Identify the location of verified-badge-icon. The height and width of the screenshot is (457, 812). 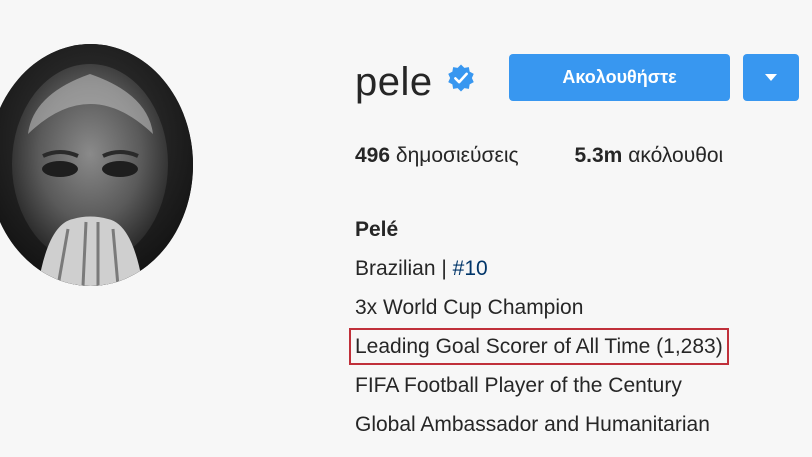
(461, 78).